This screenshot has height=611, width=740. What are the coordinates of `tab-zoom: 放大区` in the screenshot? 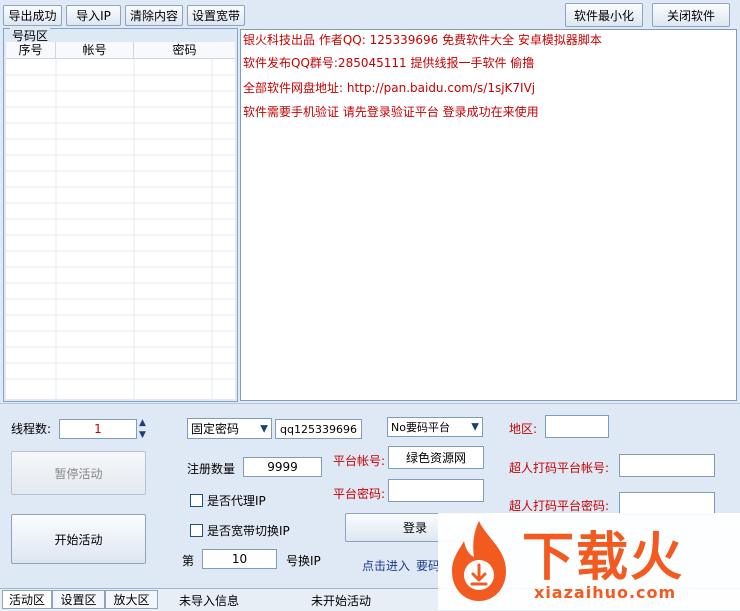 It's located at (131, 599).